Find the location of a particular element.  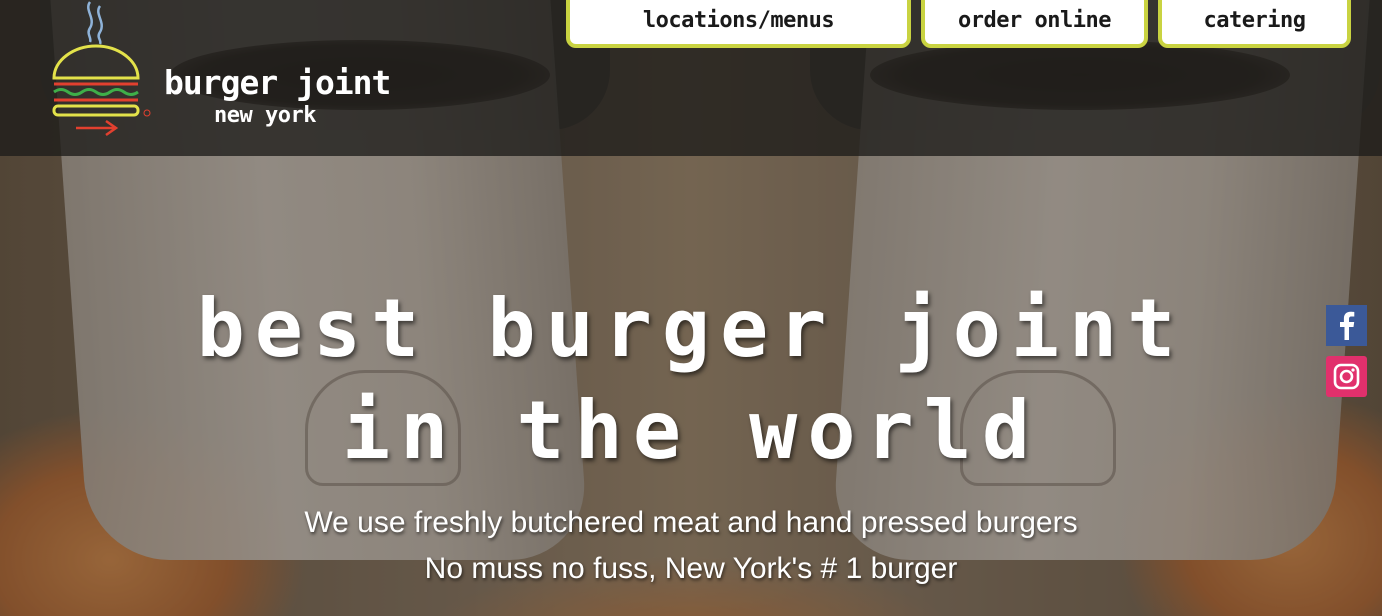

nav-order-online-button: order online is located at coordinates (1034, 24).